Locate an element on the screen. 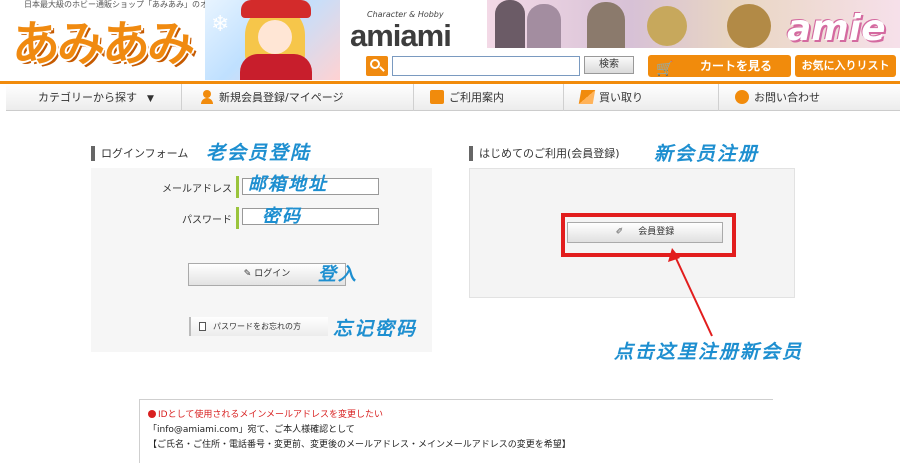 Image resolution: width=900 pixels, height=463 pixels. login-annotation: 老会员登陆 is located at coordinates (259, 153).